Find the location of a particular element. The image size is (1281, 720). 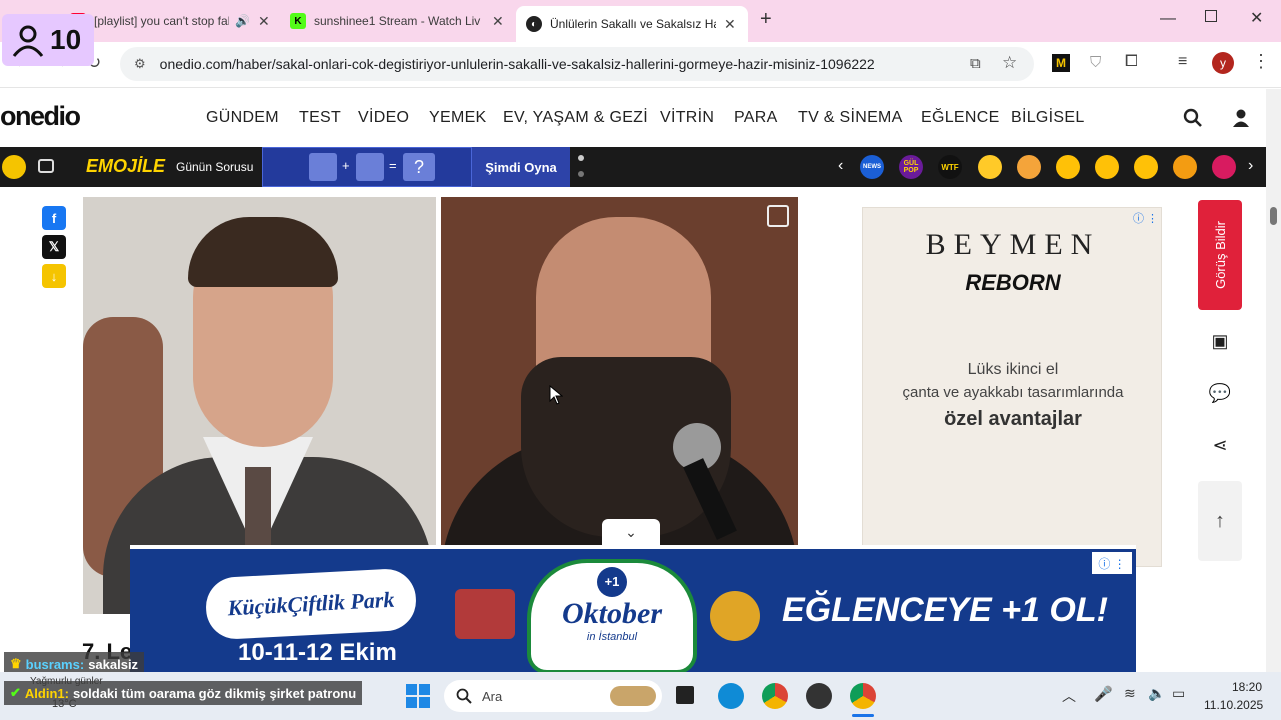

sad-emoji-icon is located at coordinates (1107, 167).